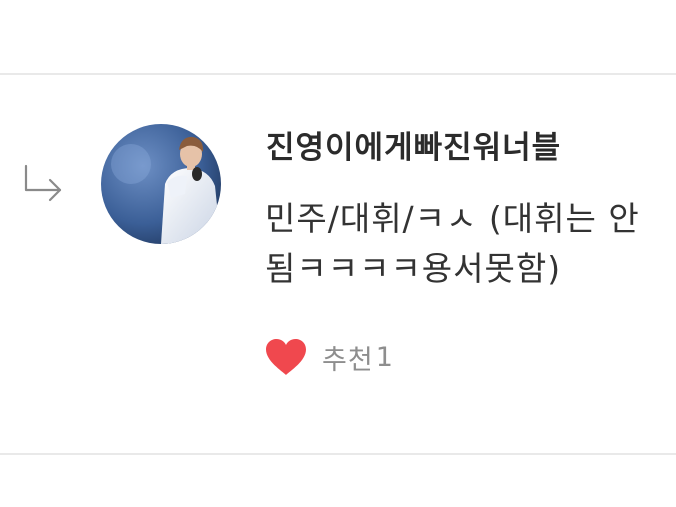  I want to click on comment-author: 진영이에게빠진워너블, so click(413, 144).